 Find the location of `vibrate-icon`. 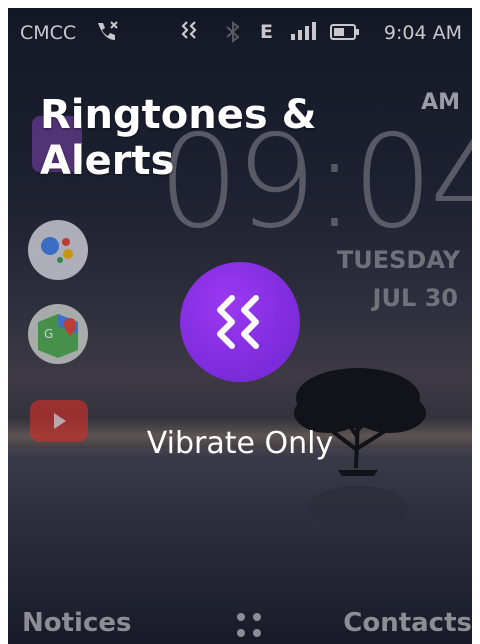

vibrate-icon is located at coordinates (191, 33).